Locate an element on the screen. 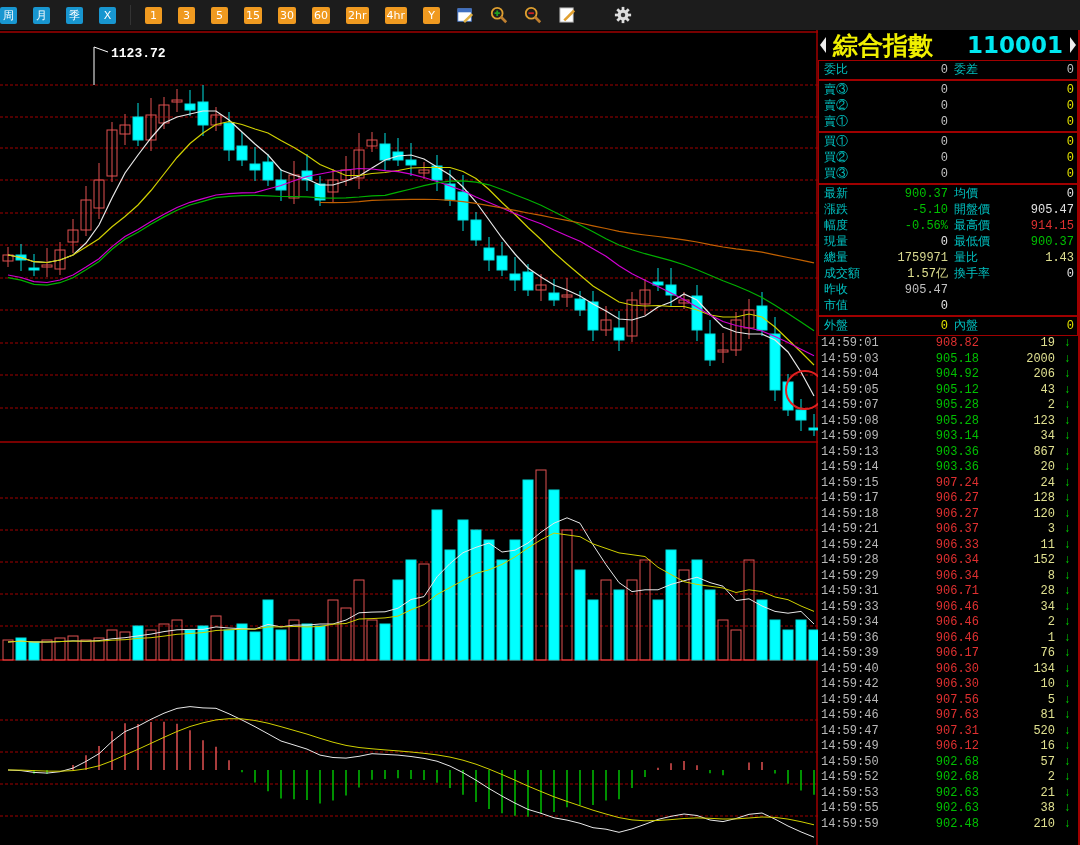 The height and width of the screenshot is (845, 1080). tick-volume: 520 is located at coordinates (1043, 731).